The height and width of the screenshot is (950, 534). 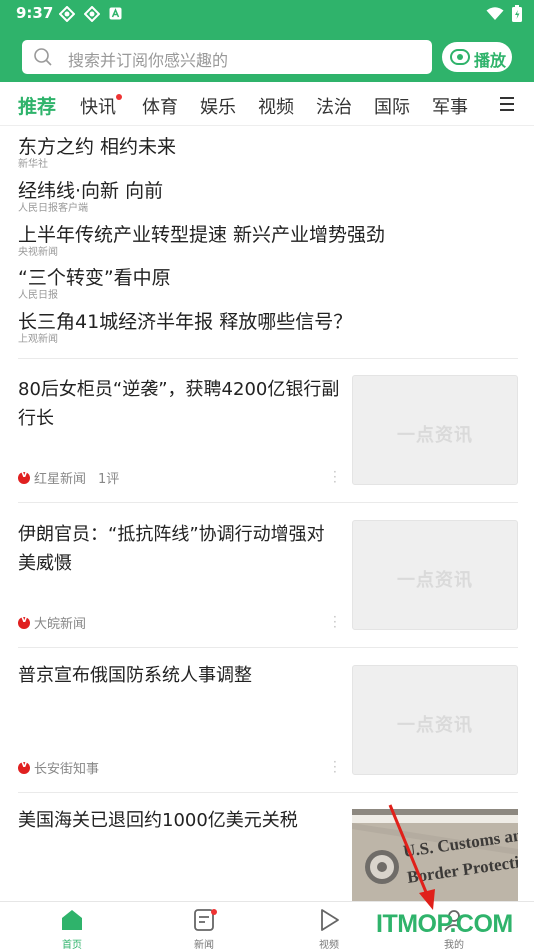 I want to click on headline-source: 央视新闻, so click(x=38, y=252).